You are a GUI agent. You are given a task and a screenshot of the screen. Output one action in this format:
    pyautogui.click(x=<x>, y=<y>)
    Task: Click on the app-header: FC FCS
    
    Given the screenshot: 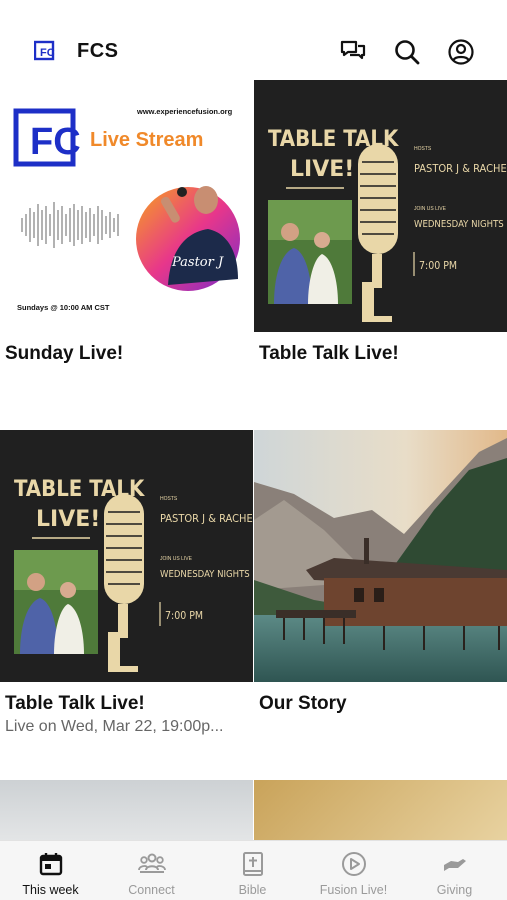 What is the action you would take?
    pyautogui.click(x=253, y=40)
    